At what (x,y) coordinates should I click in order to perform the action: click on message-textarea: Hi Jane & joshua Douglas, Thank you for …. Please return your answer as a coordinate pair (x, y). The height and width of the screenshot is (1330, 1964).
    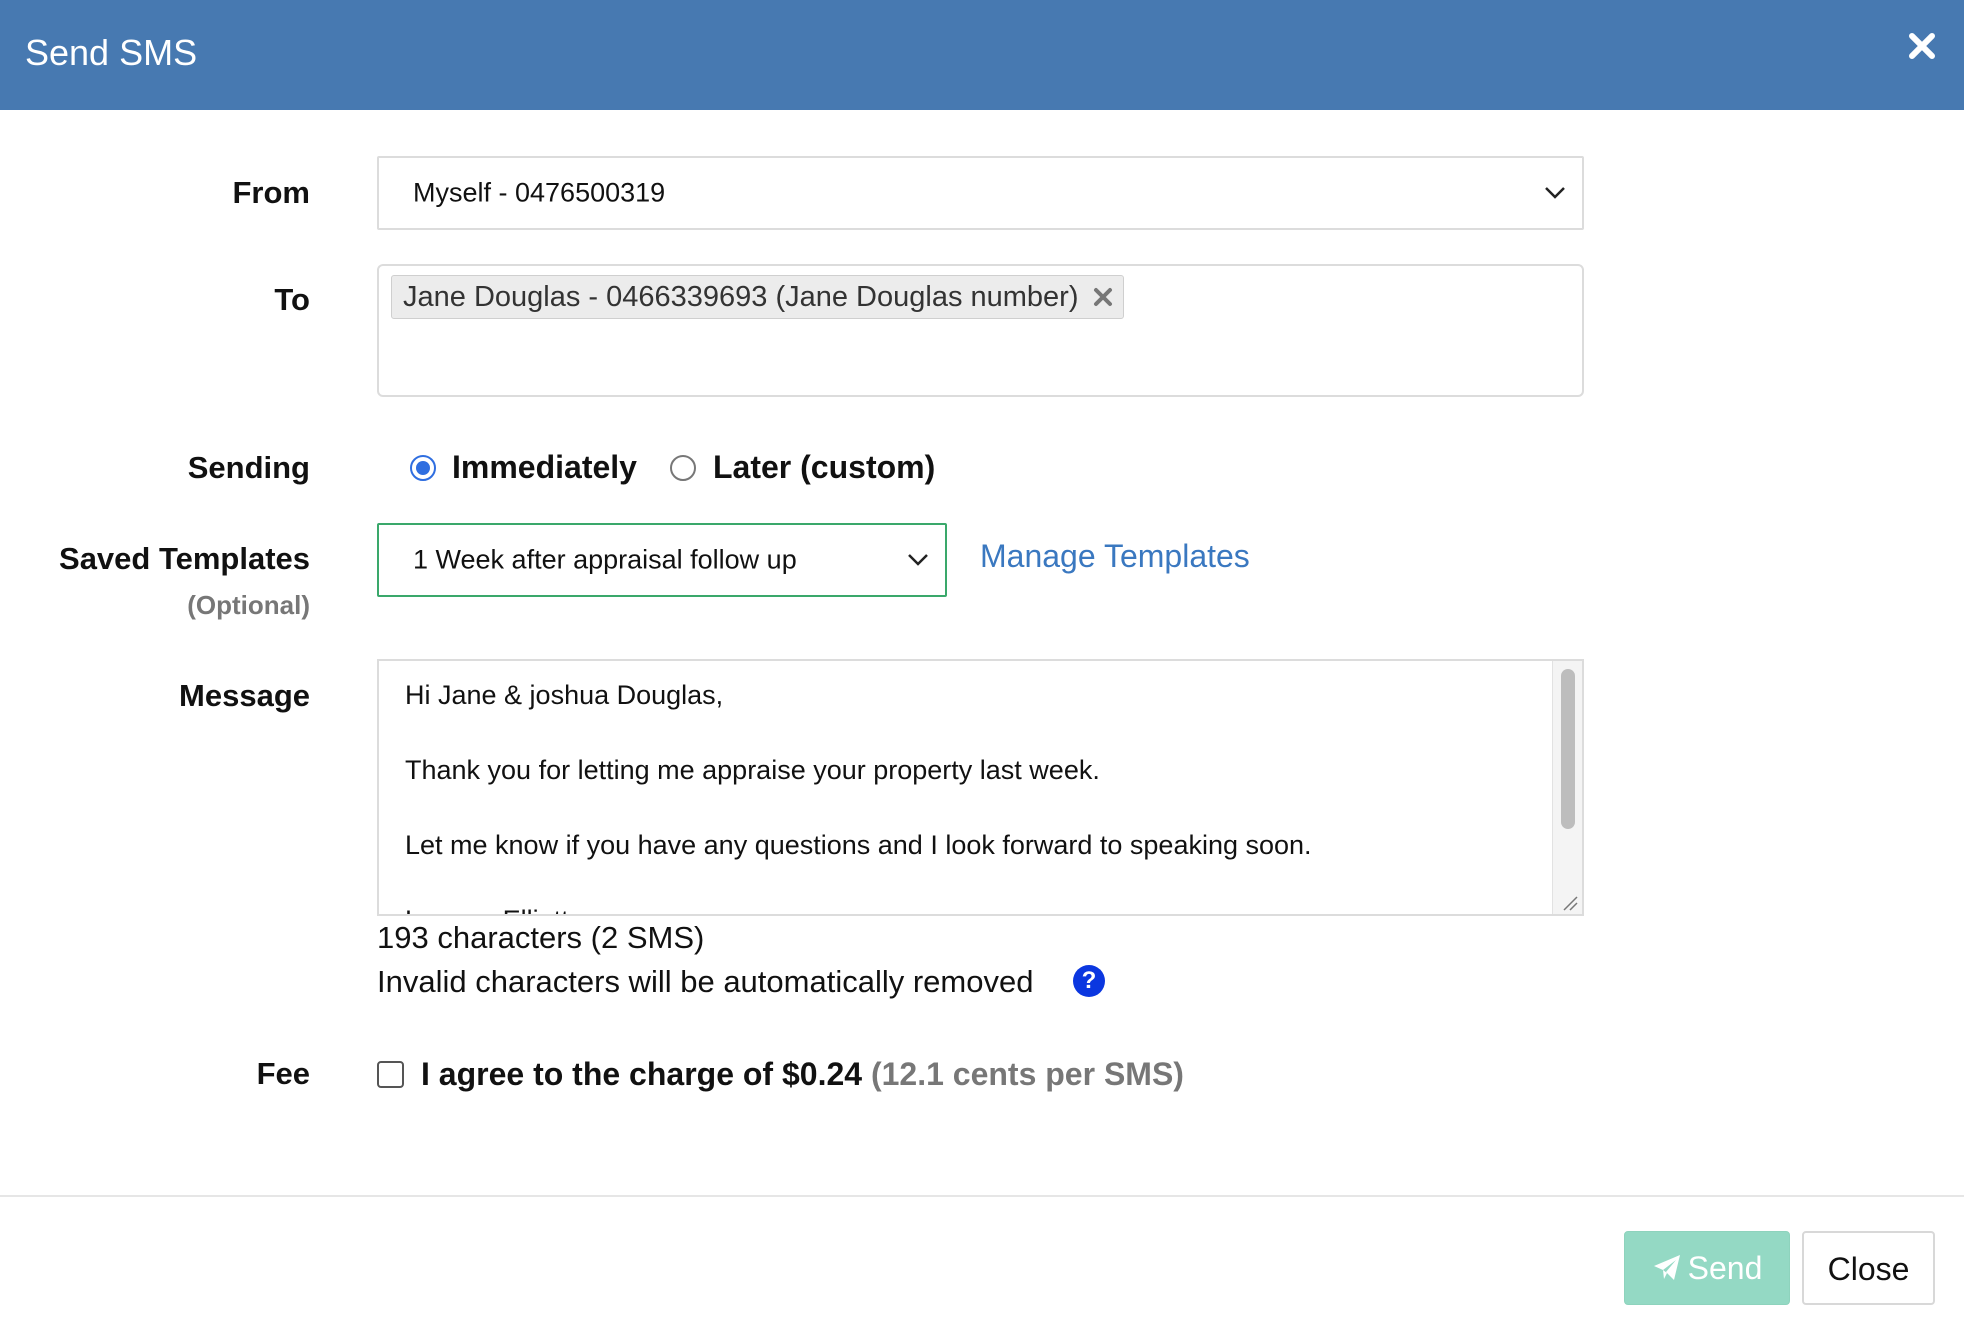
    Looking at the image, I should click on (980, 787).